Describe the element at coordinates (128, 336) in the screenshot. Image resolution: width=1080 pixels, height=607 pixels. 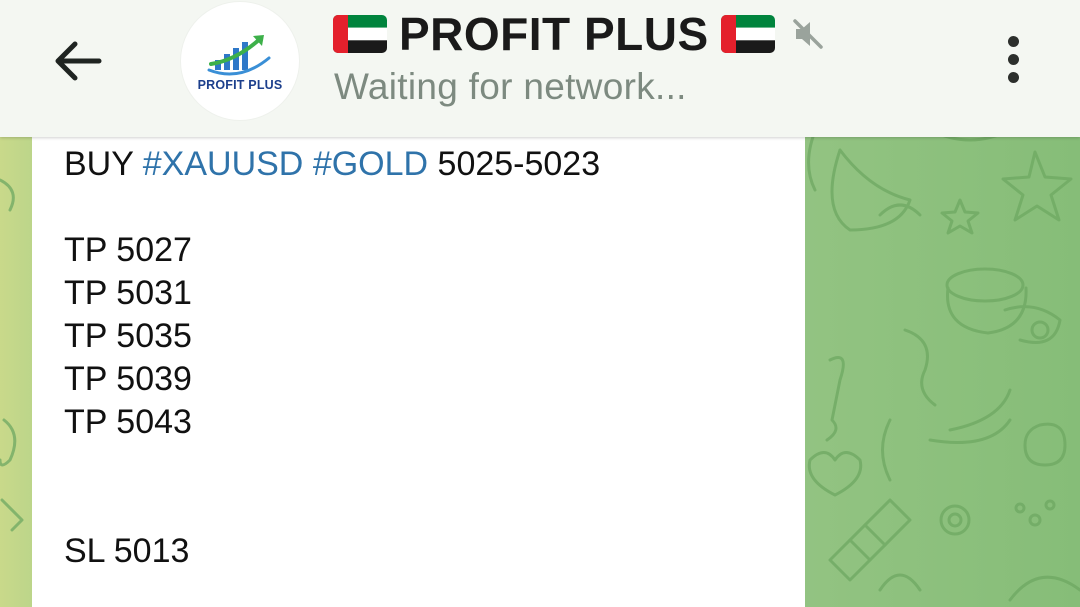
I see `take-profit-3: TP 5035` at that location.